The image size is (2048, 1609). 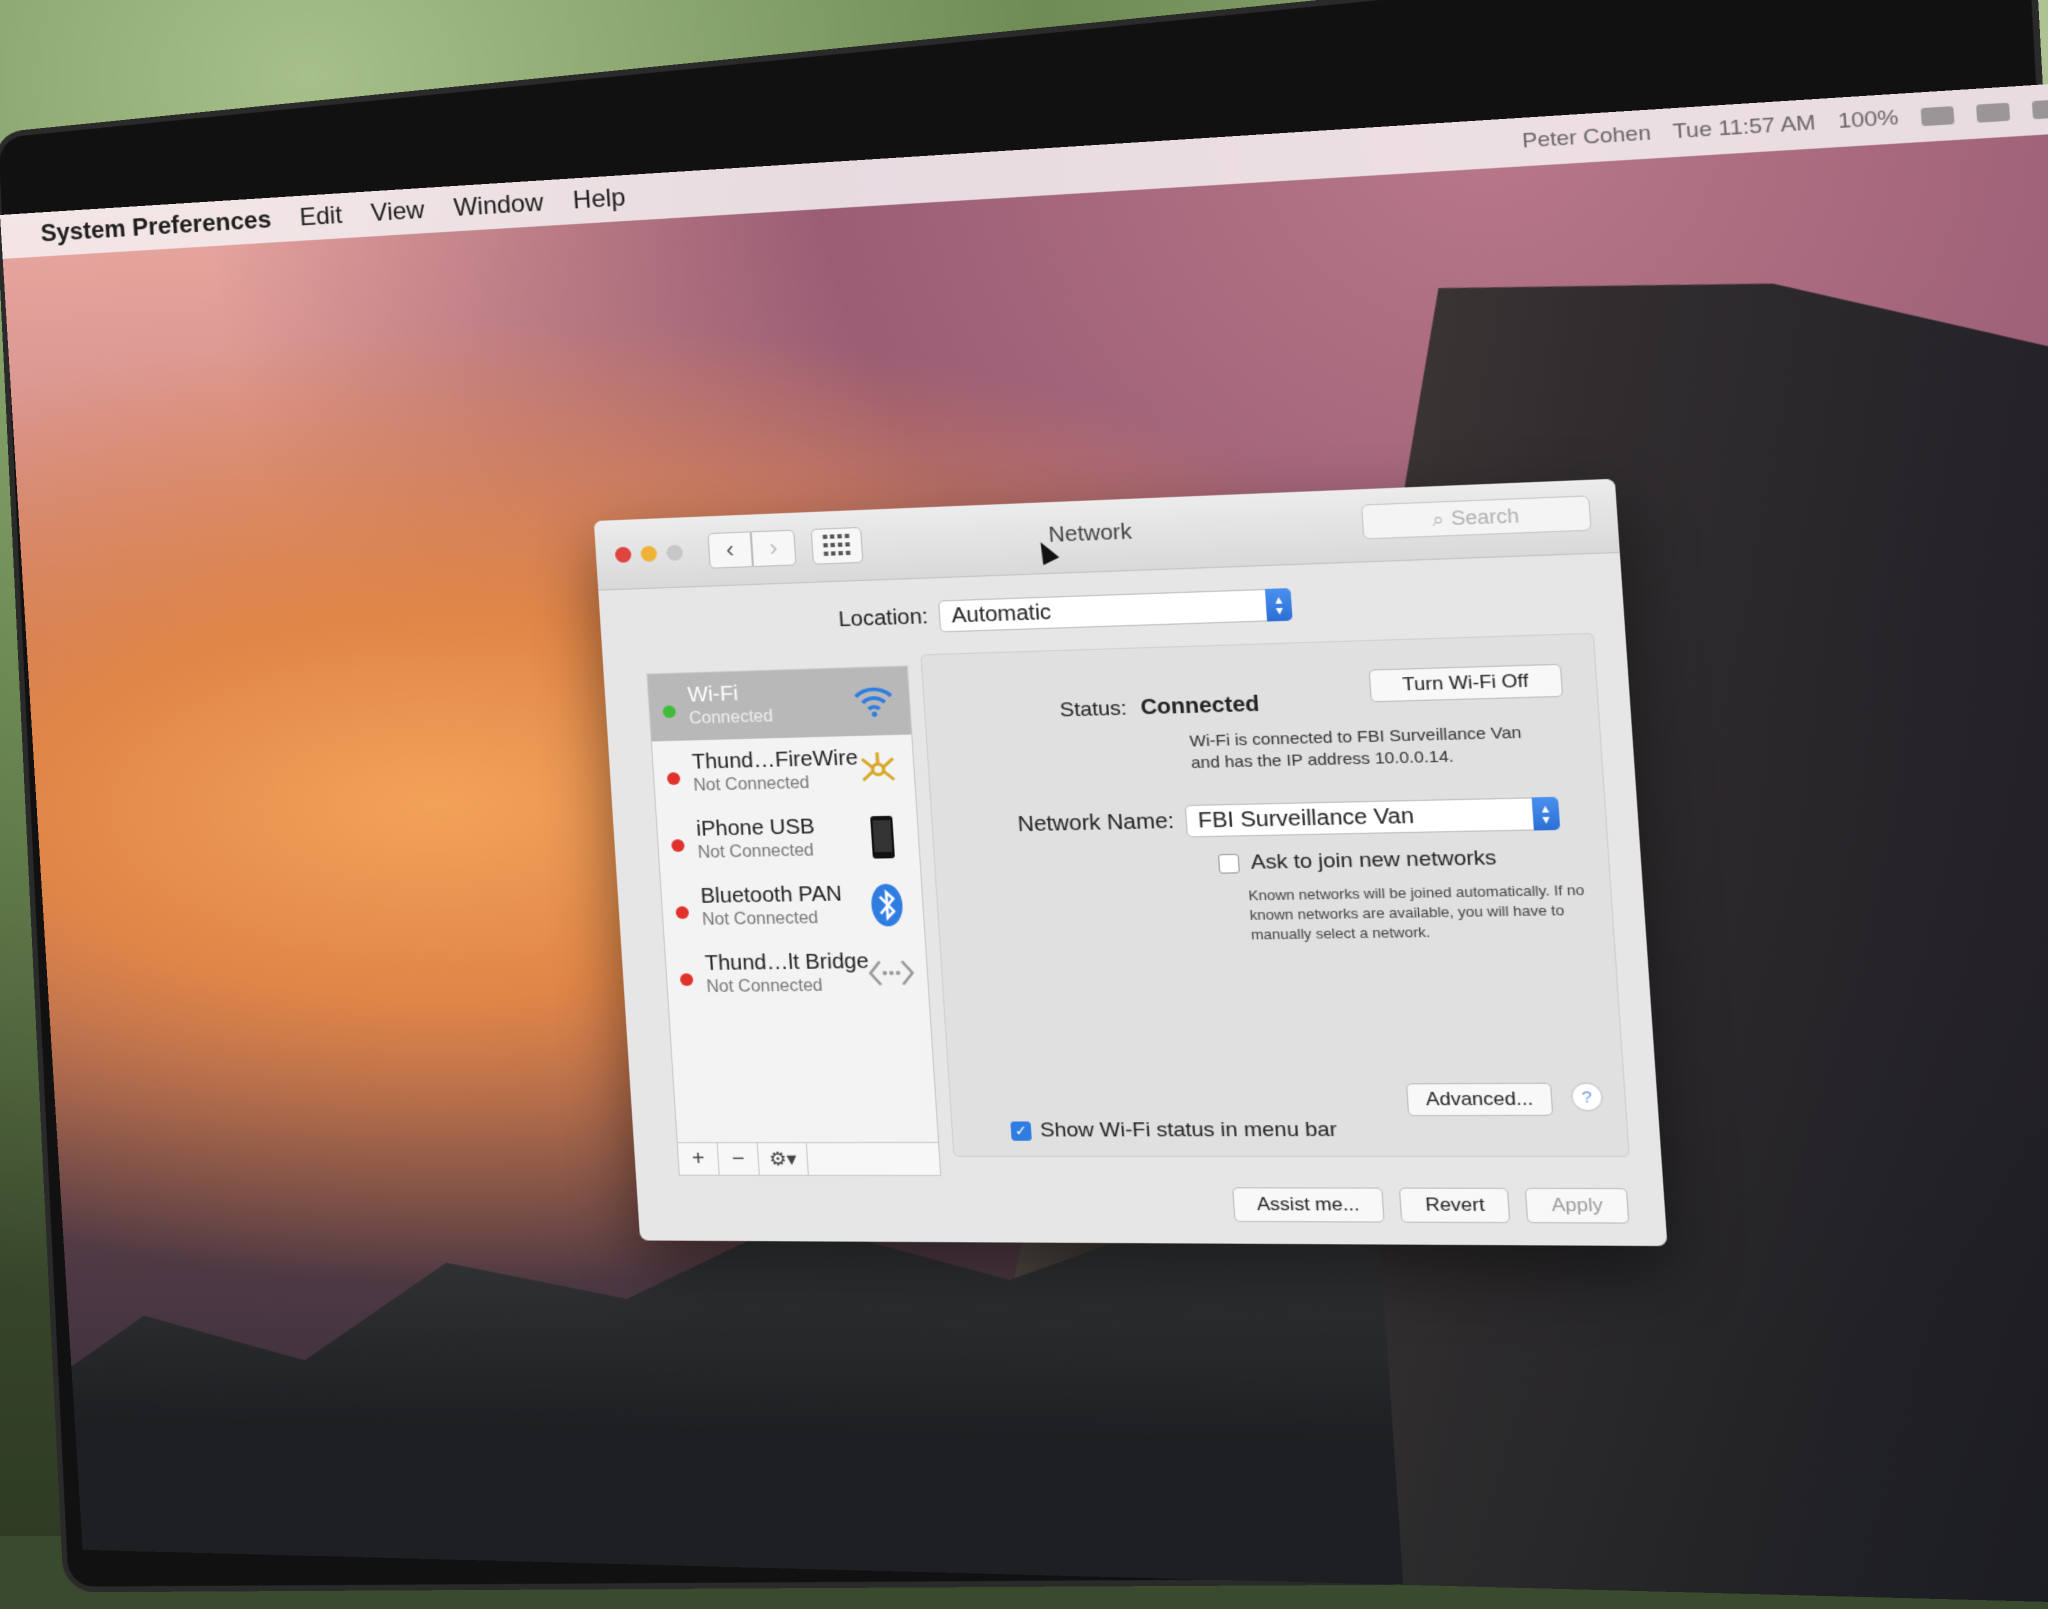 I want to click on help-button: ?, so click(x=1586, y=1096).